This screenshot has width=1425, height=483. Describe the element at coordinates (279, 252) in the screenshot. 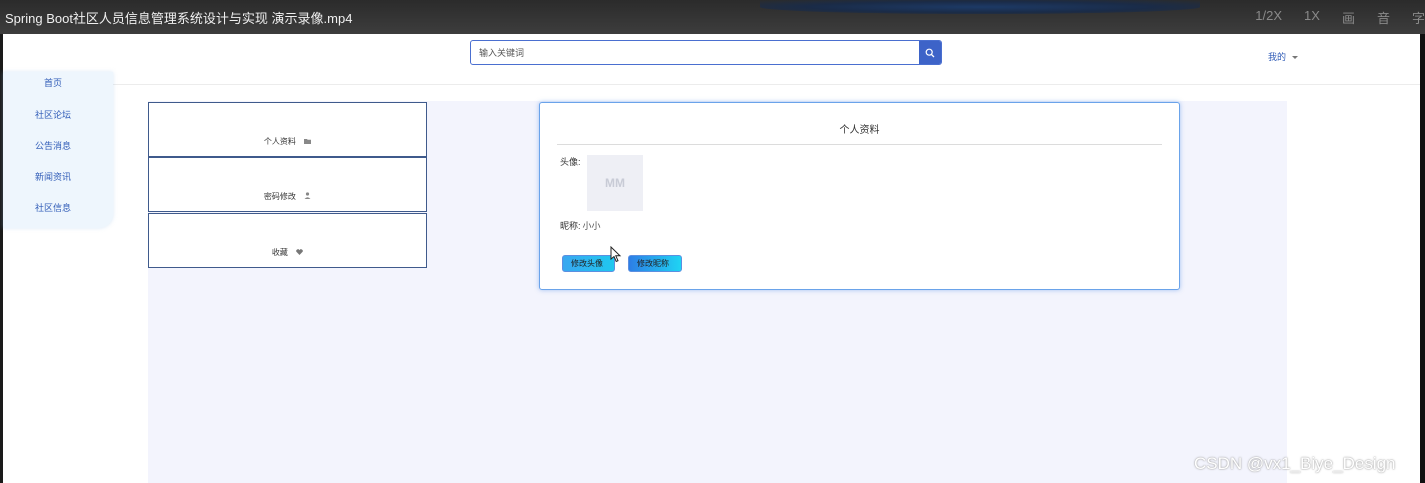

I see `menu-item-label: 收藏` at that location.